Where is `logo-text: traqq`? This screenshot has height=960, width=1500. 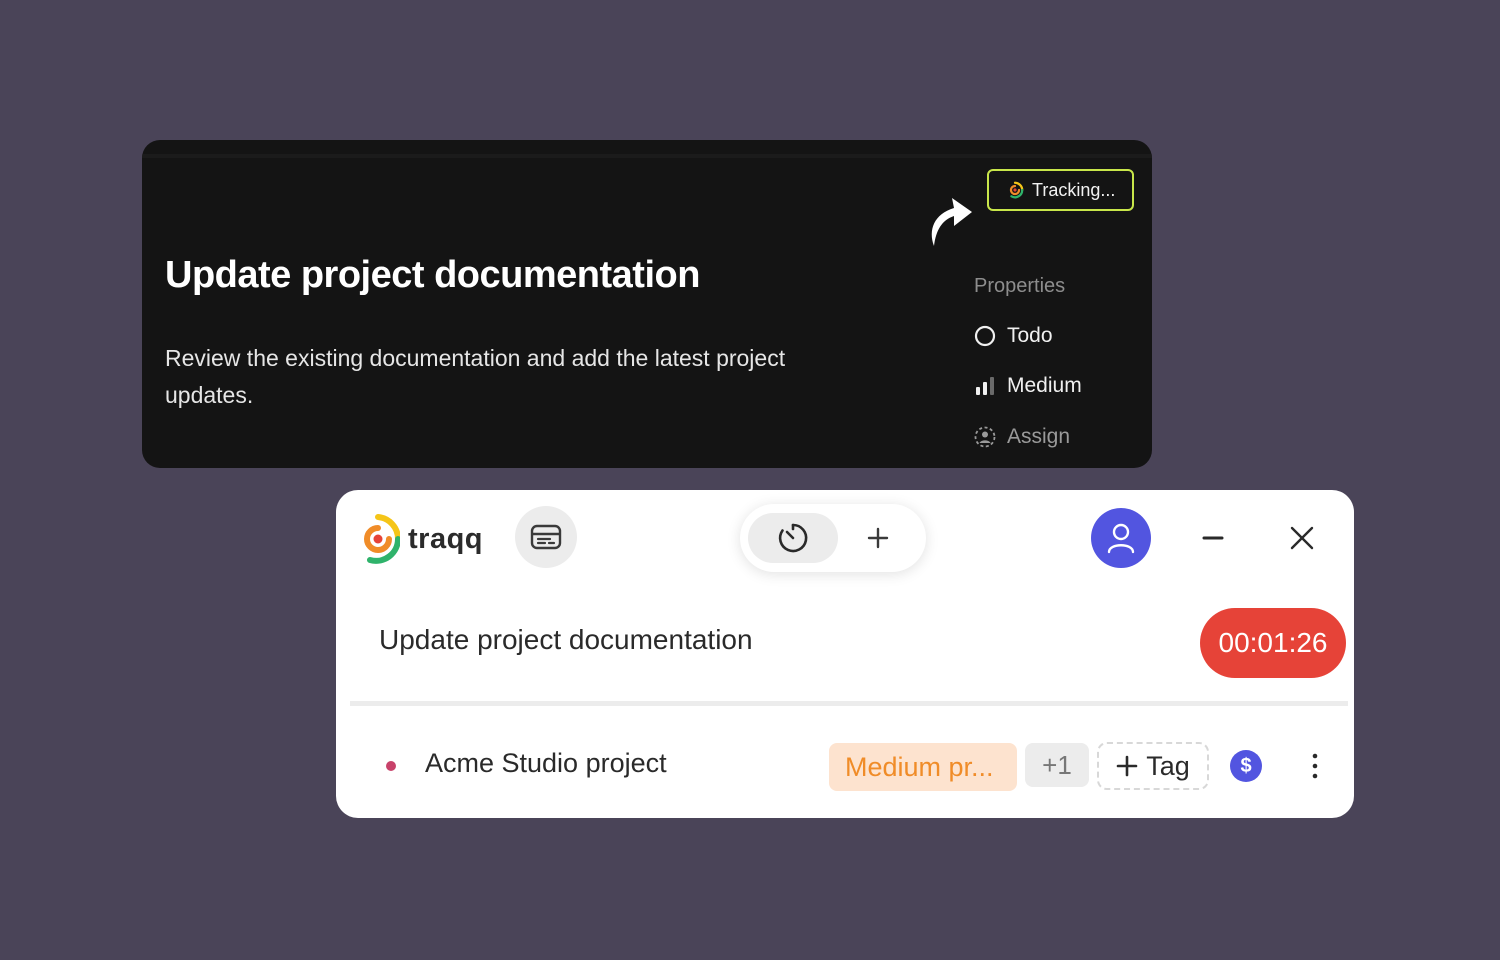 logo-text: traqq is located at coordinates (445, 538).